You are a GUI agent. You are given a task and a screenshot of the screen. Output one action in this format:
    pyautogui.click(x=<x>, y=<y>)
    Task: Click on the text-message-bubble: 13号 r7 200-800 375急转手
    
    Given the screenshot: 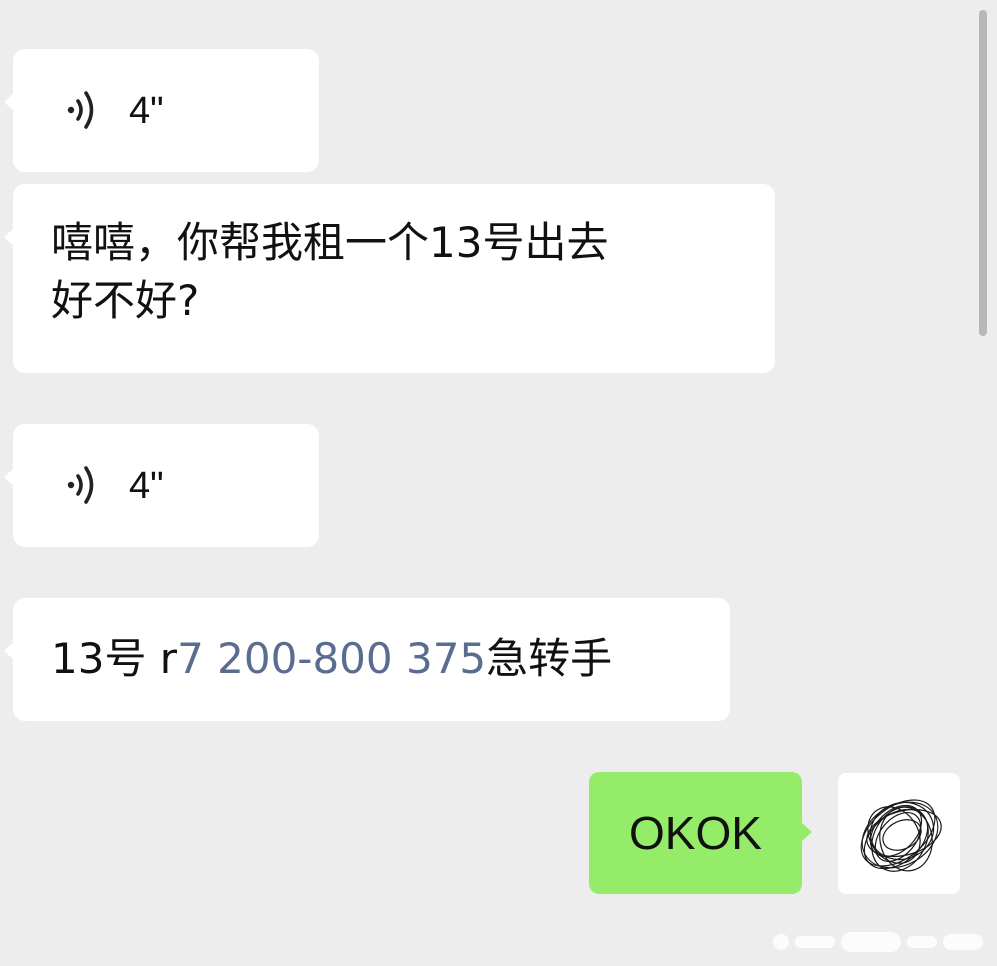 What is the action you would take?
    pyautogui.click(x=367, y=659)
    